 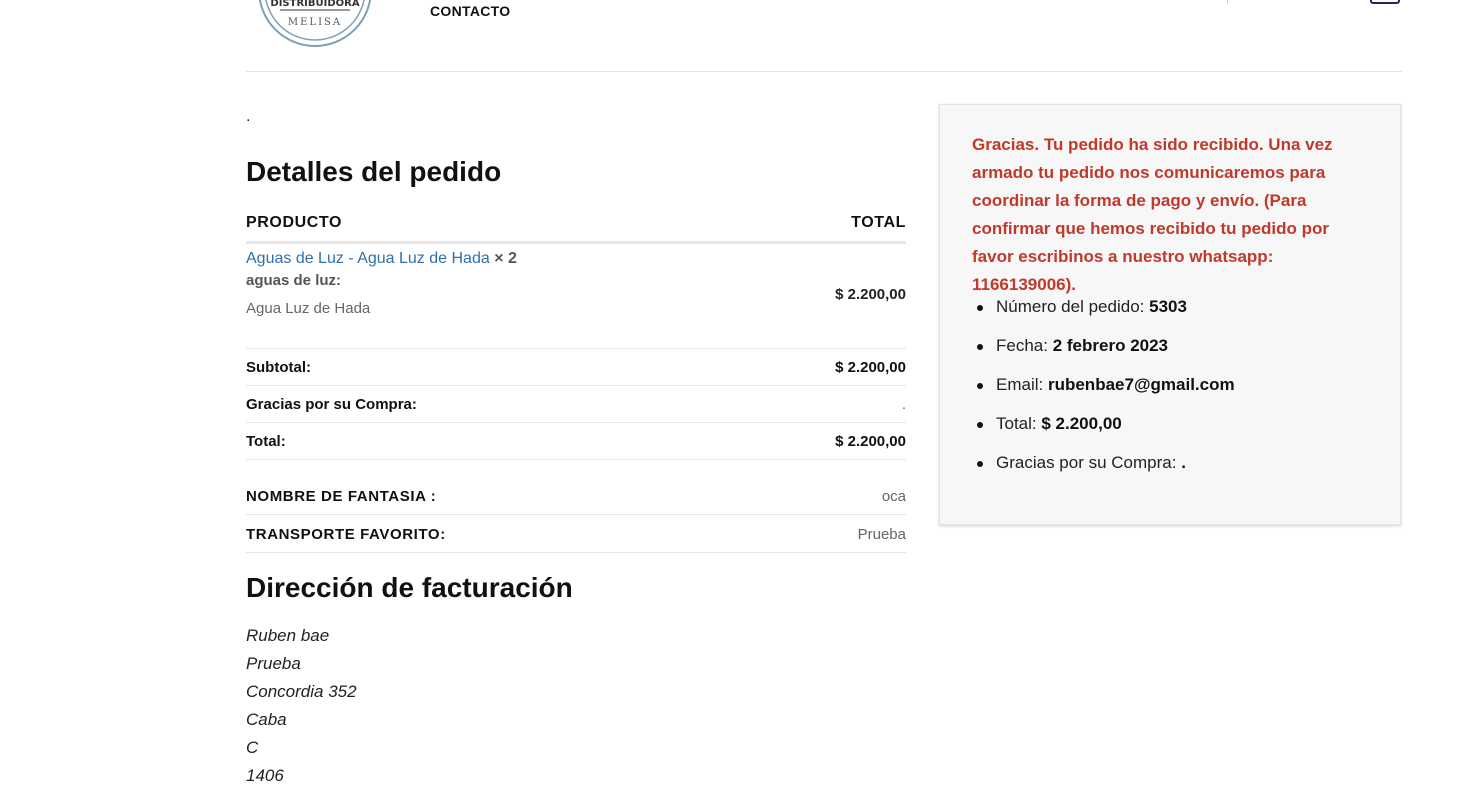 I want to click on order-total-value: $ 2.200,00, so click(x=1081, y=423).